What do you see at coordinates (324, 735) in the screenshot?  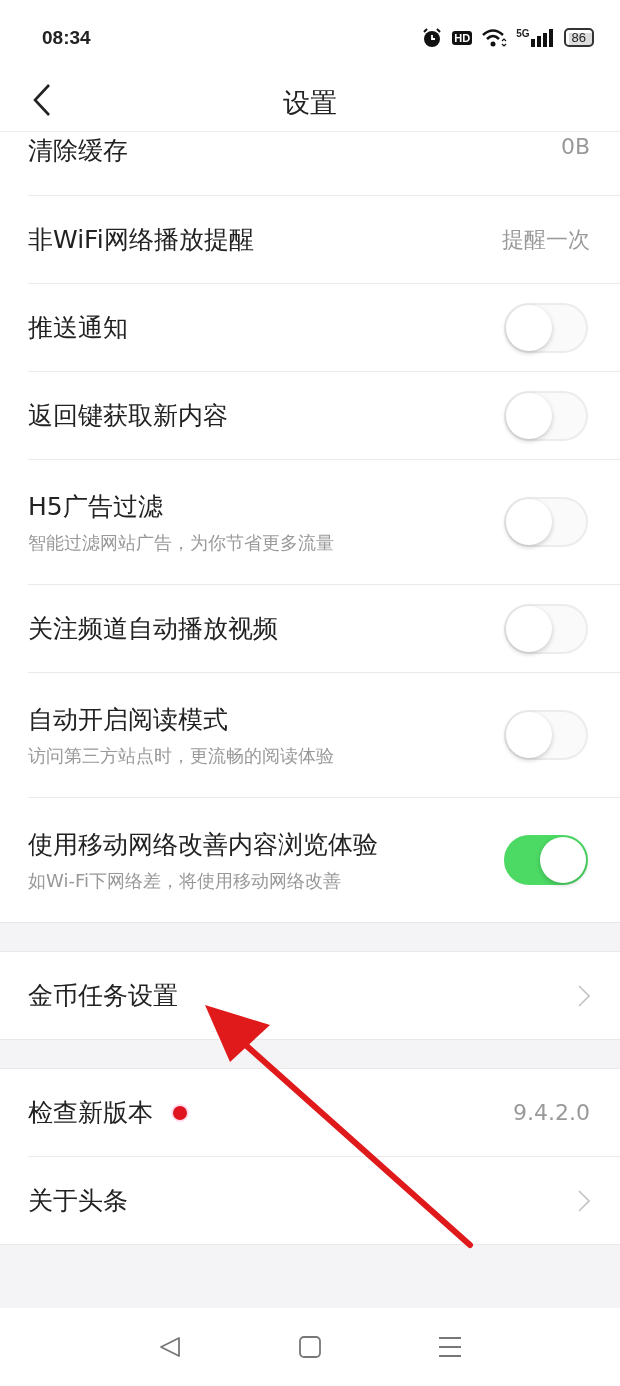 I see `settings-row: 自动开启阅读模式 访问第三方站点时，更流畅的阅读体验` at bounding box center [324, 735].